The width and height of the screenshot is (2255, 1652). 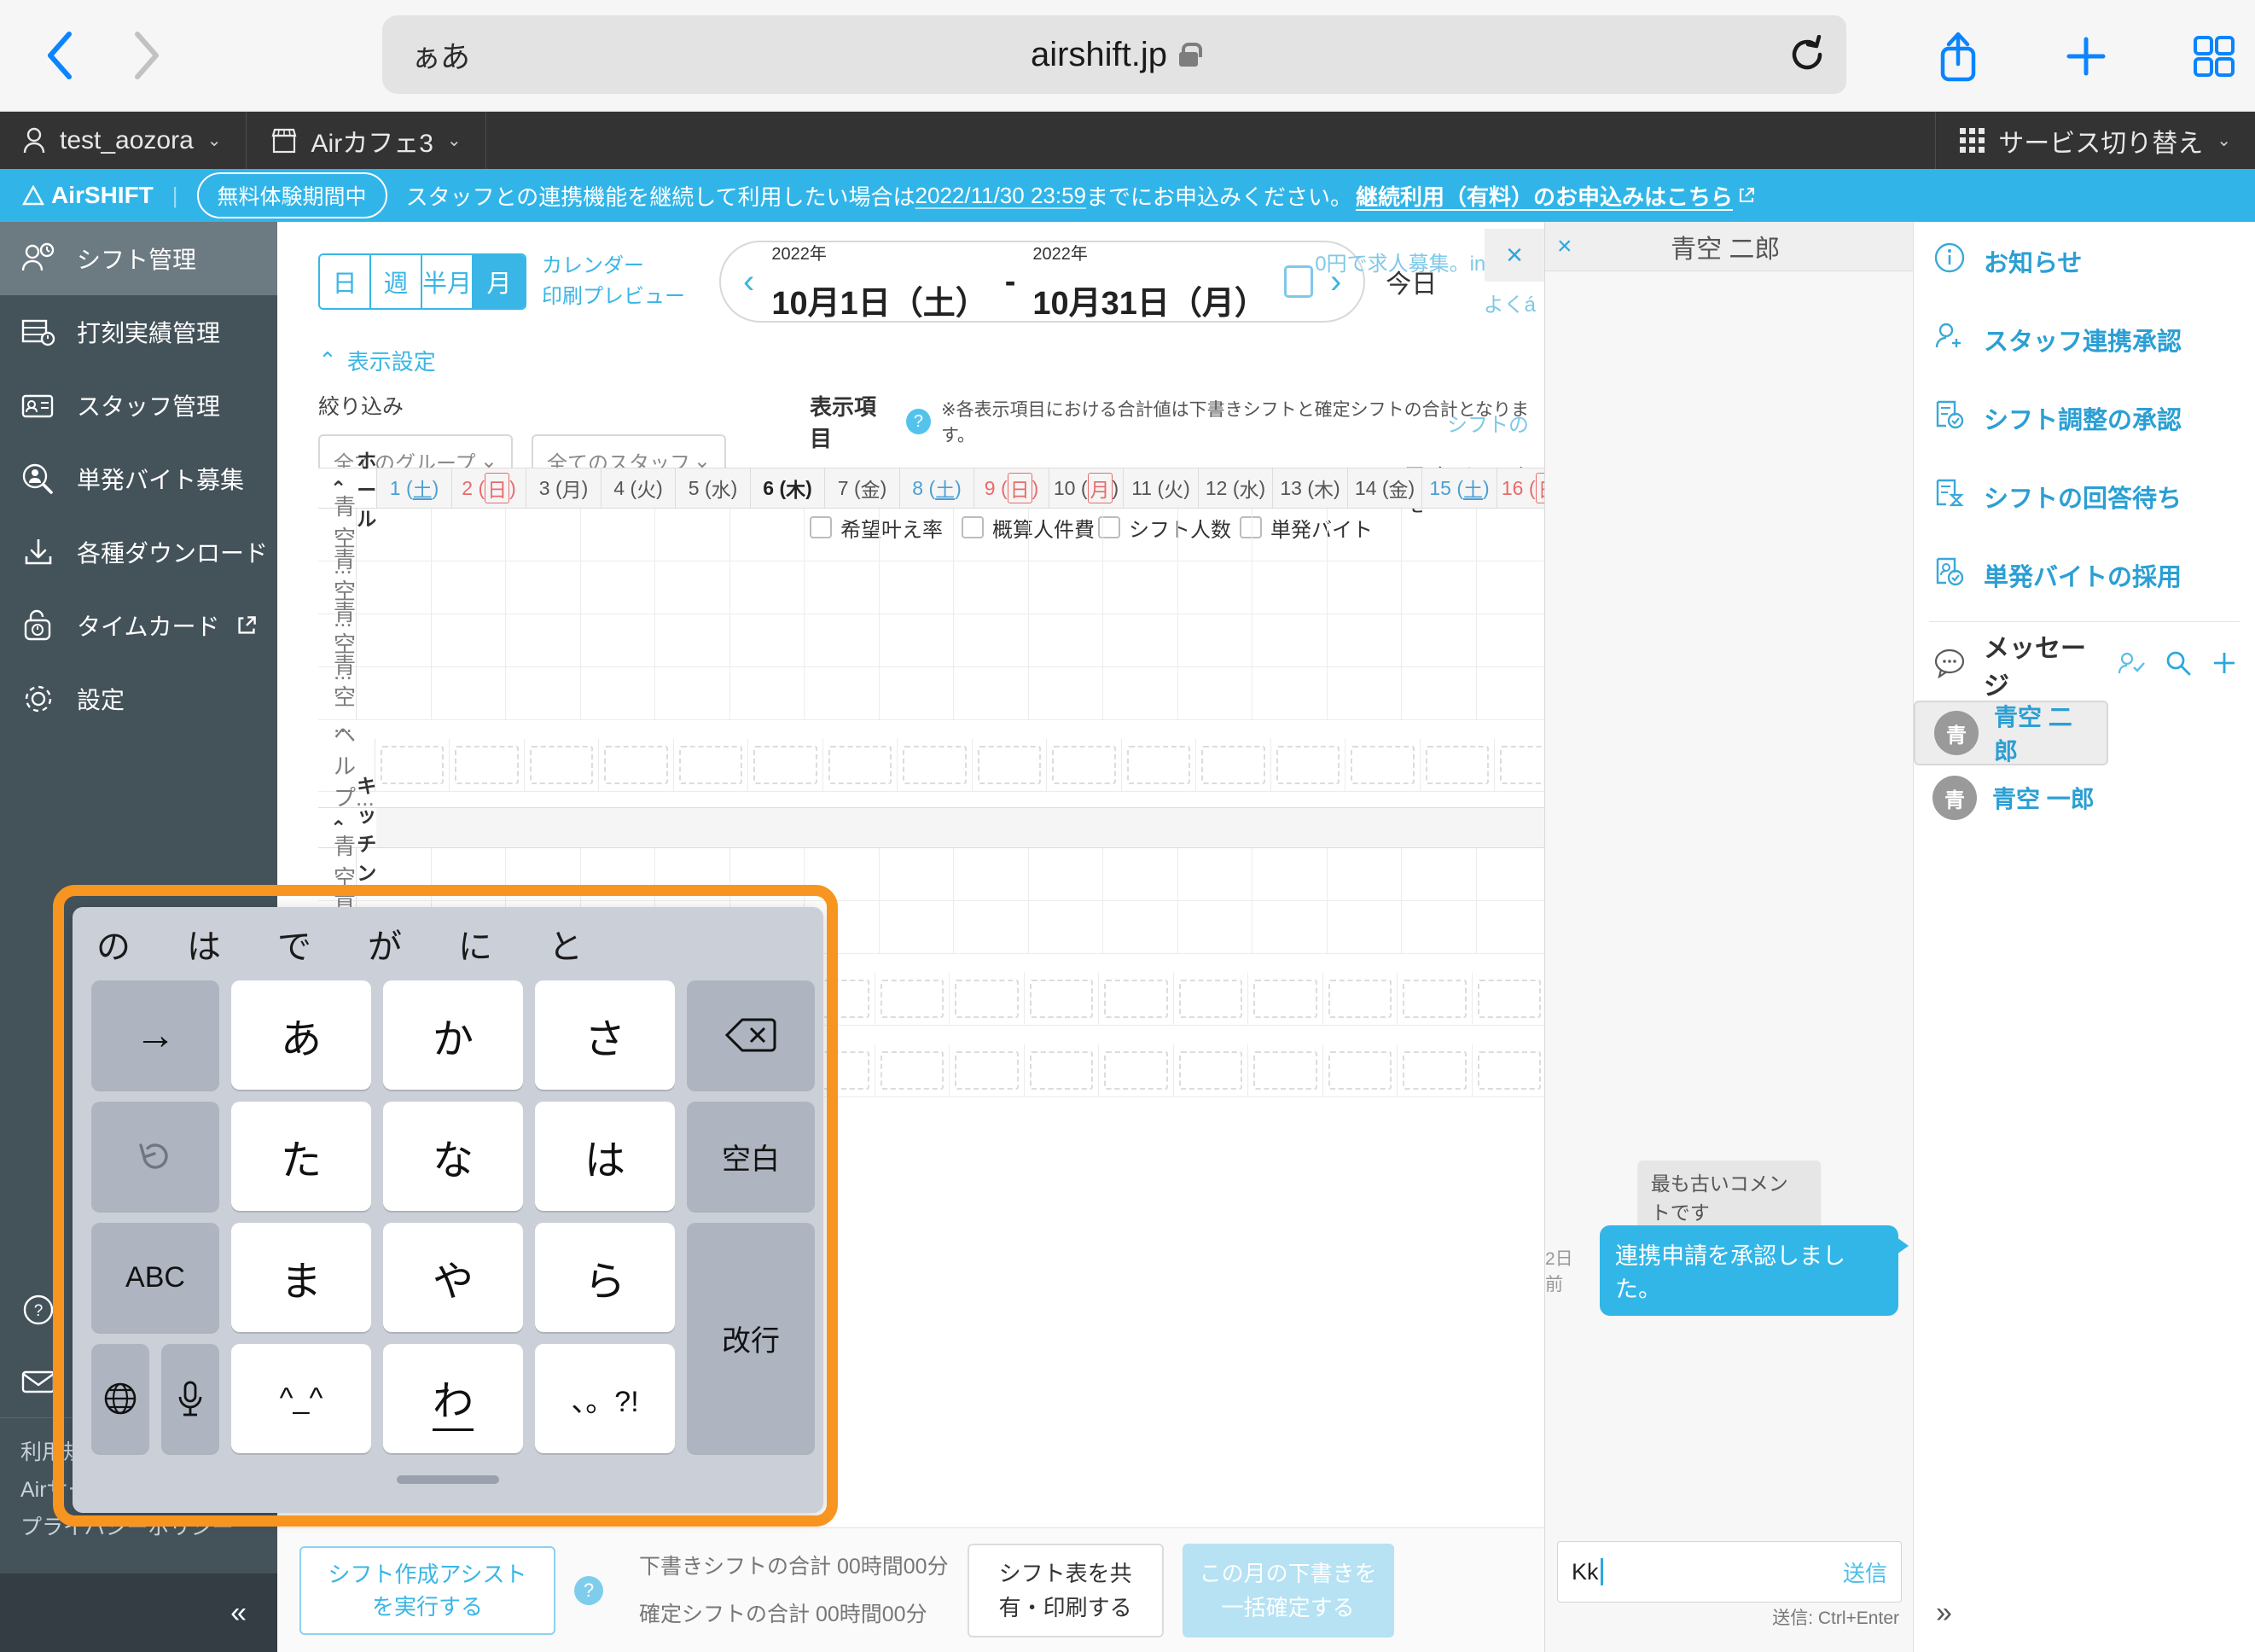 What do you see at coordinates (2084, 261) in the screenshot?
I see `rp-item-announcements: お知らせ` at bounding box center [2084, 261].